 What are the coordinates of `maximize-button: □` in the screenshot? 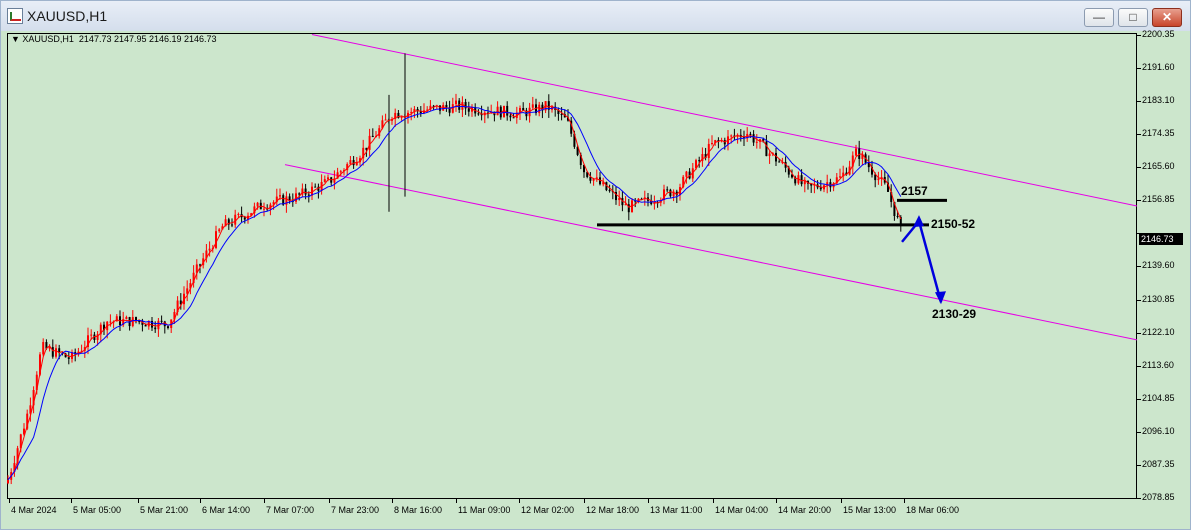 It's located at (1133, 17).